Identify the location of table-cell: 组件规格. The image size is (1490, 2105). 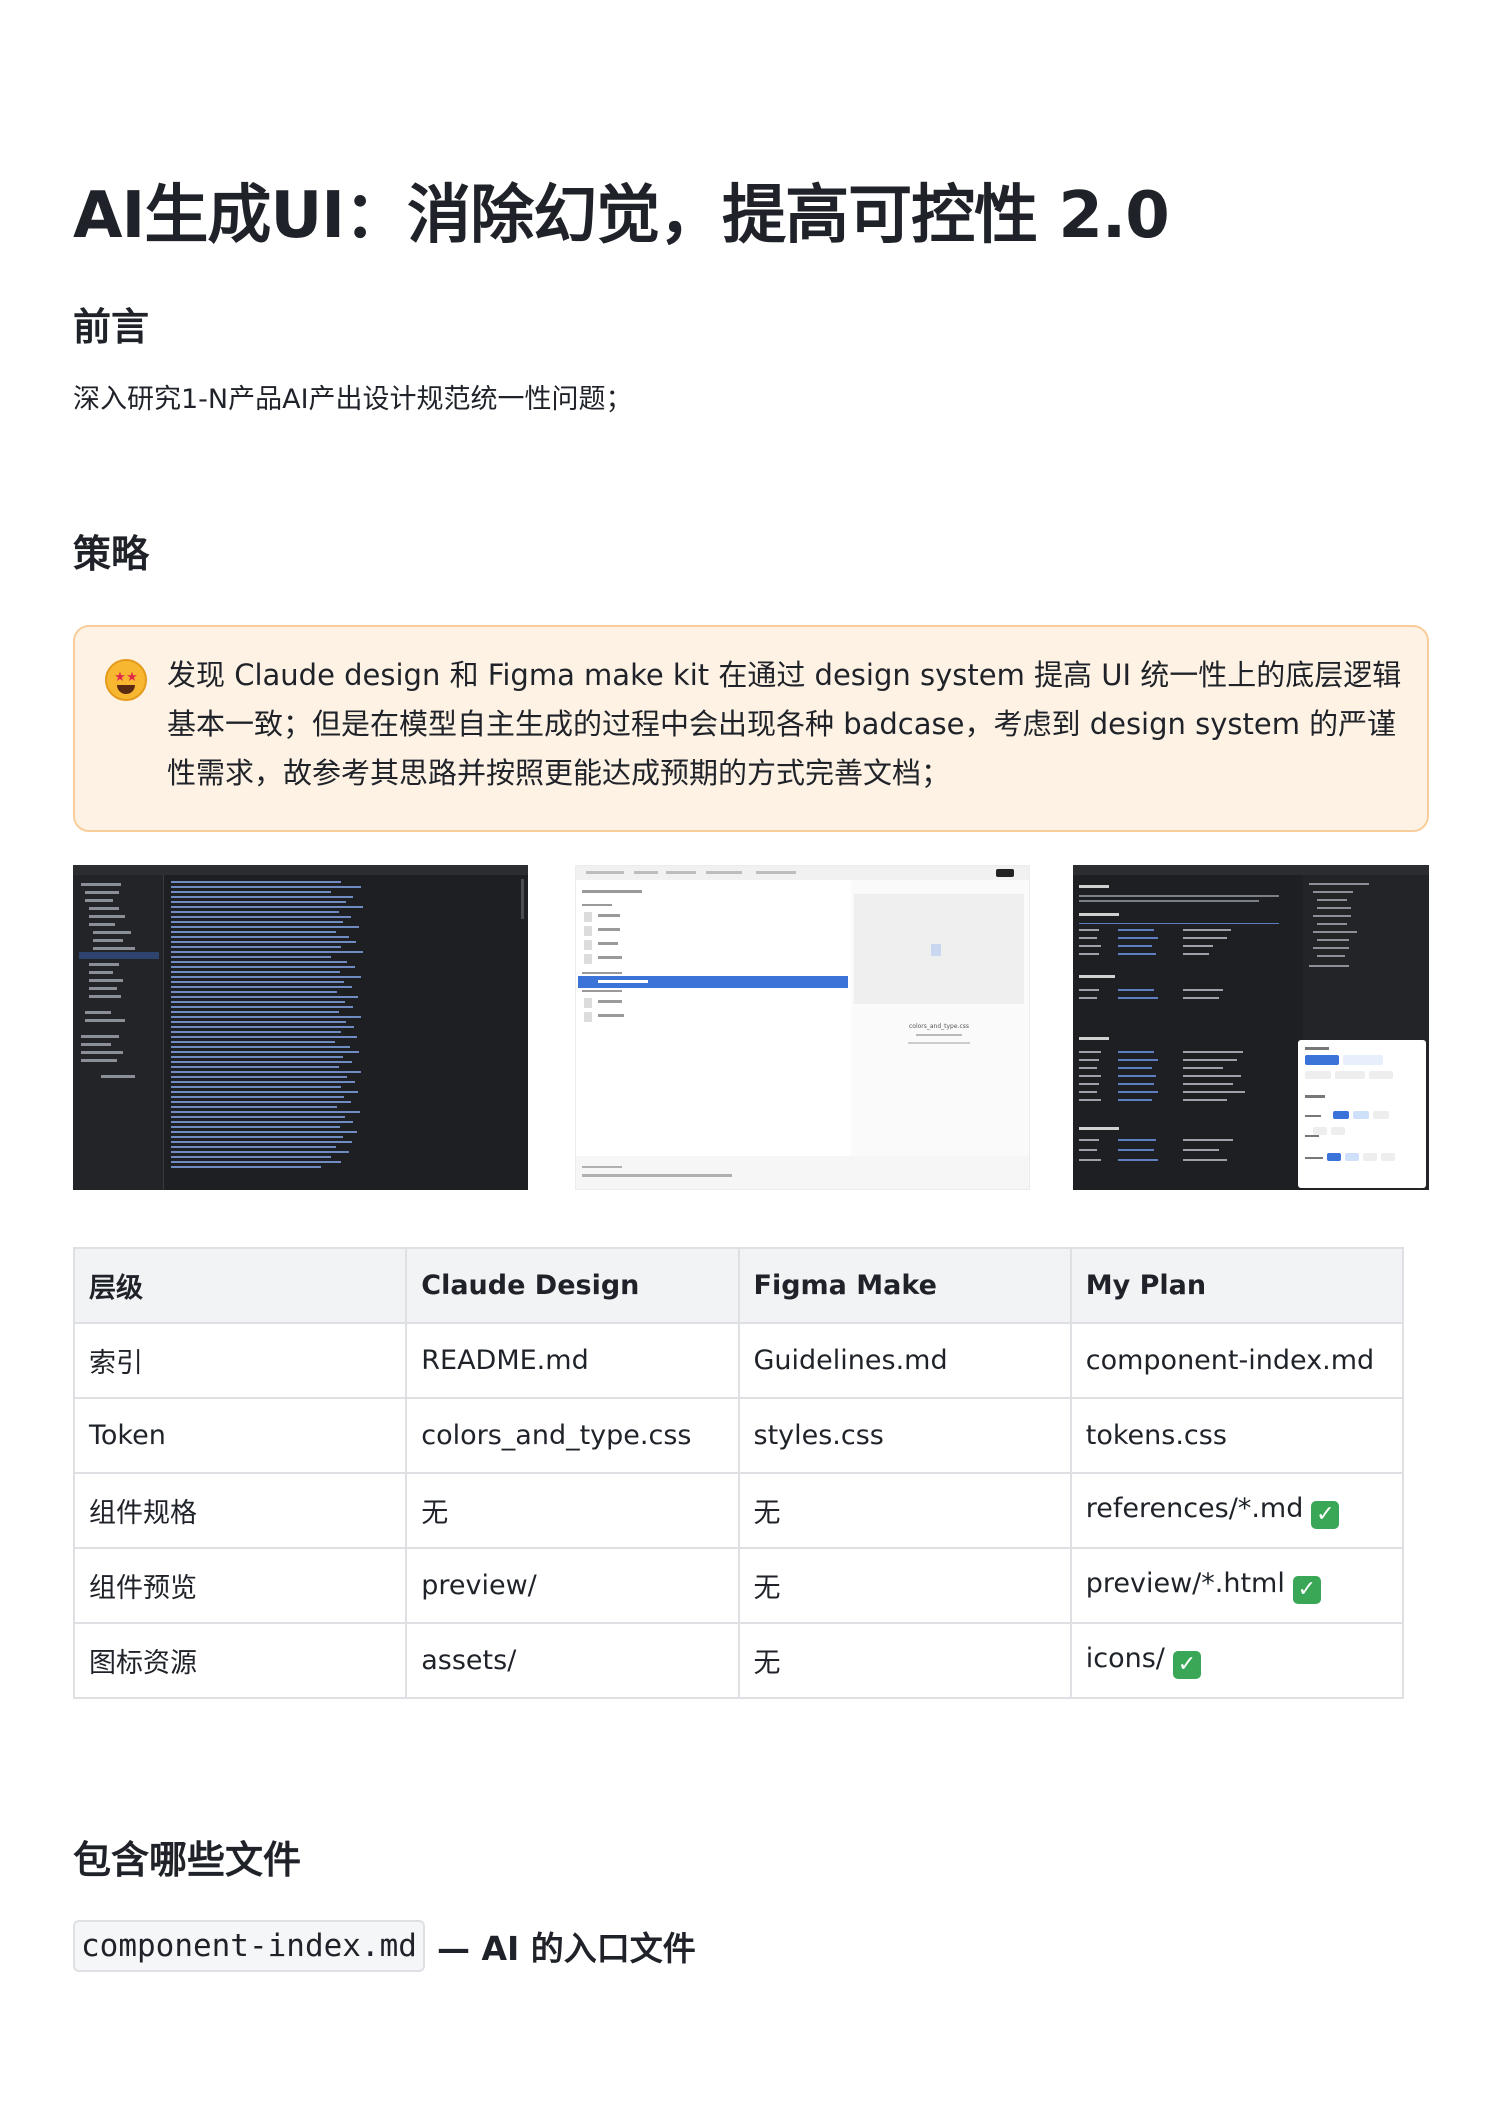
(240, 1510).